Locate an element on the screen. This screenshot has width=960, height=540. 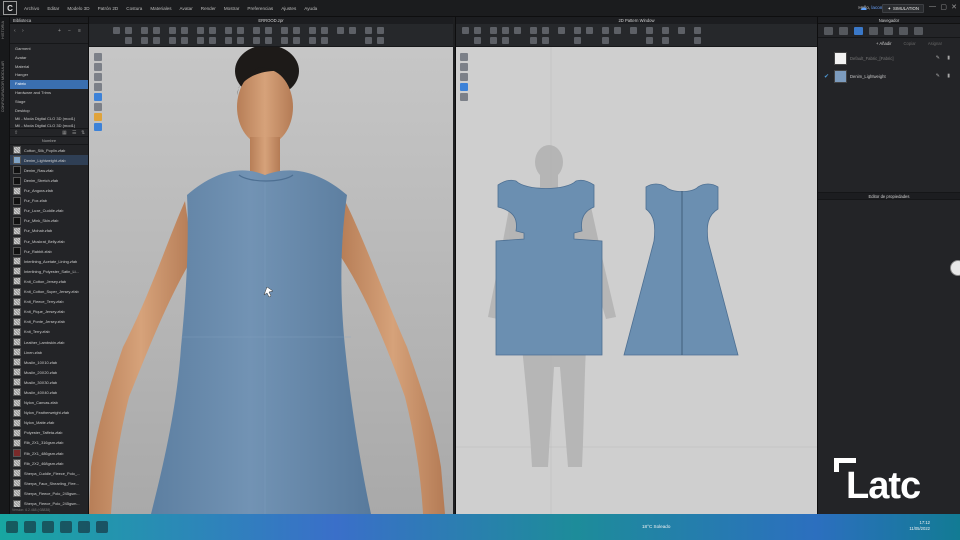
select-button-2d-icon is located at coordinates (697, 40).